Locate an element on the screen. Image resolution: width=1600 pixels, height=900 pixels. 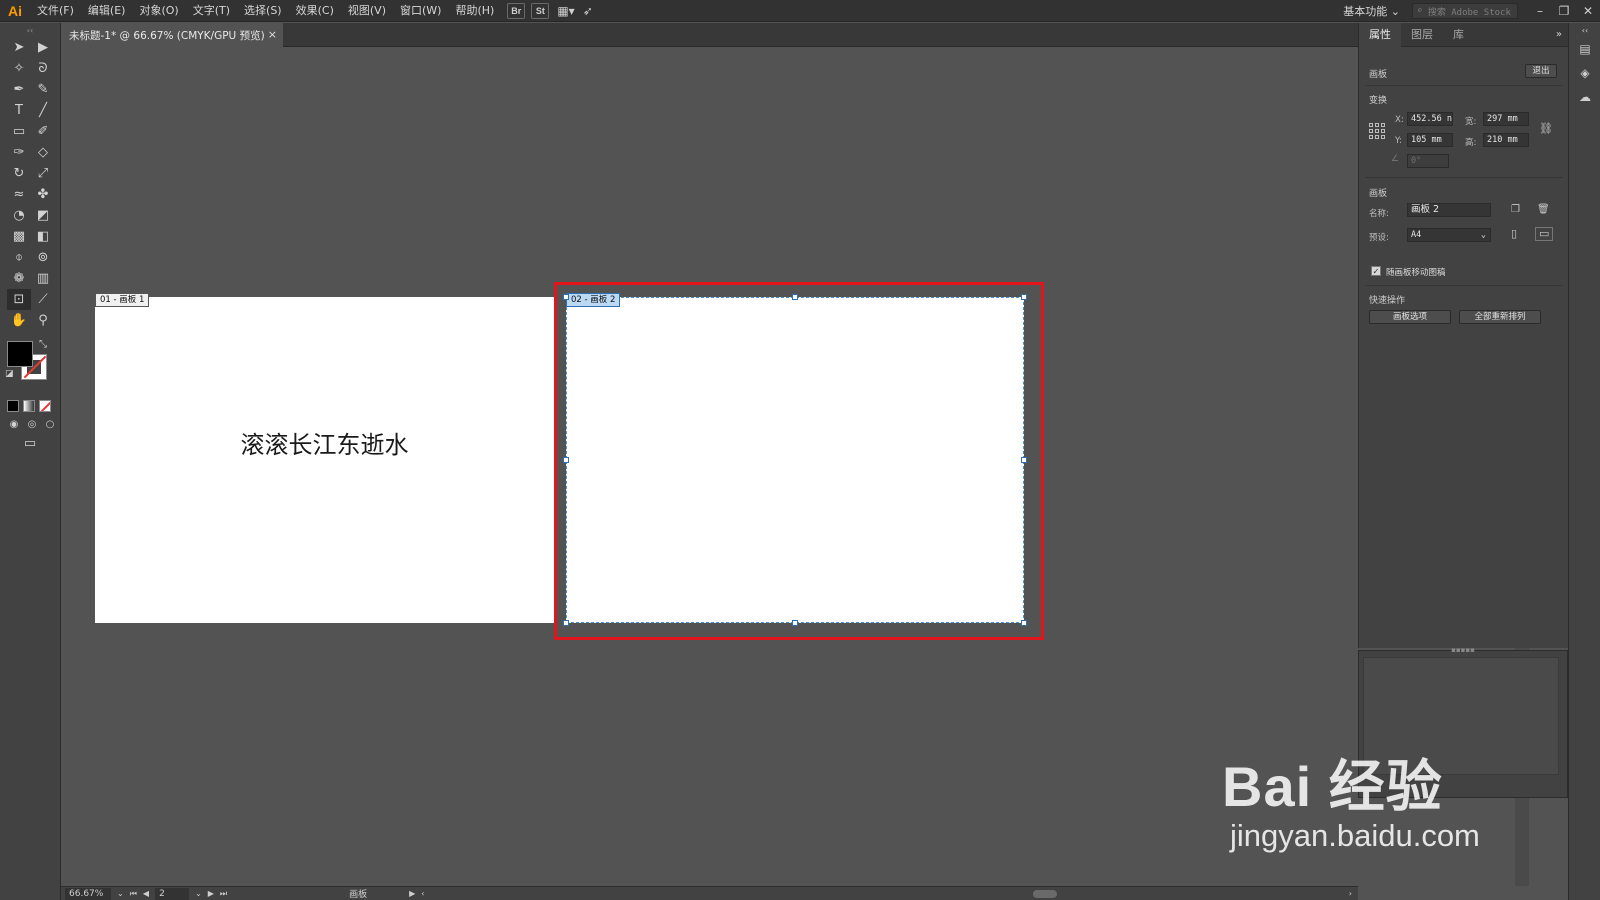
reference-point-icon is located at coordinates (1377, 131).